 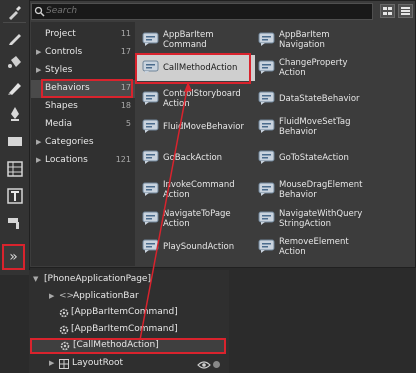 I want to click on ink-pen-icon, so click(x=14, y=114).